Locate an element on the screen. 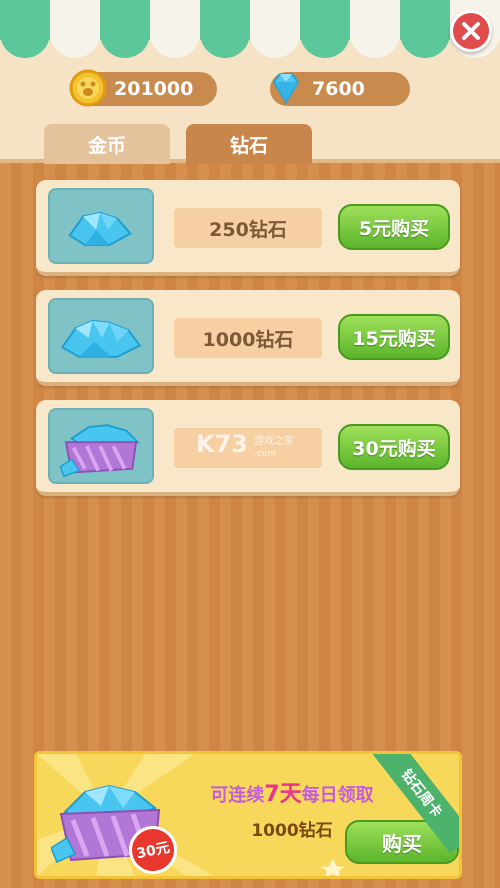 The image size is (500, 888). diamond-balance: 7600 is located at coordinates (340, 89).